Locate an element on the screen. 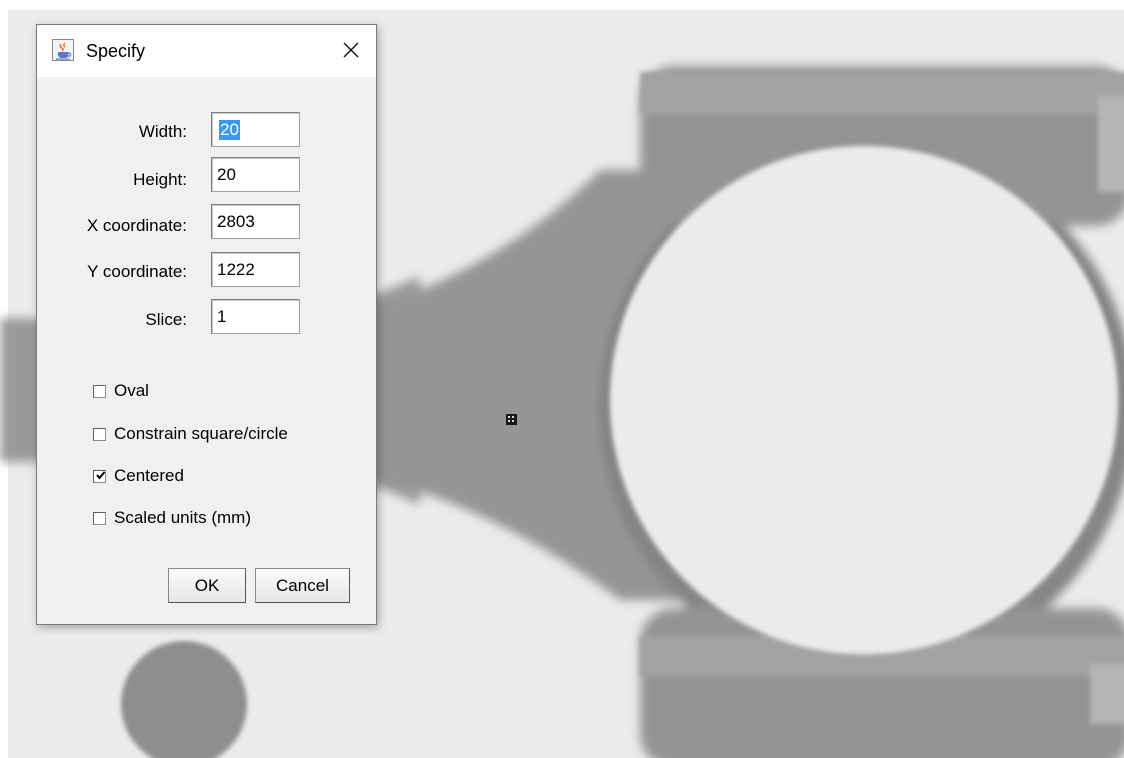  roi-marker is located at coordinates (511, 419).